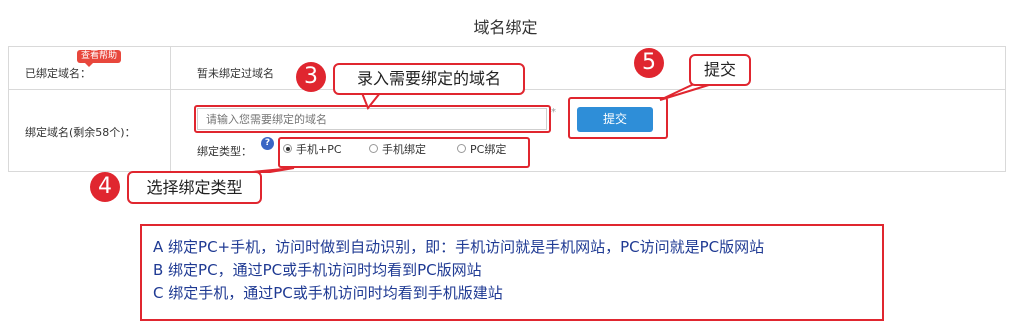  I want to click on step4-callout: 选择绑定类型, so click(194, 187).